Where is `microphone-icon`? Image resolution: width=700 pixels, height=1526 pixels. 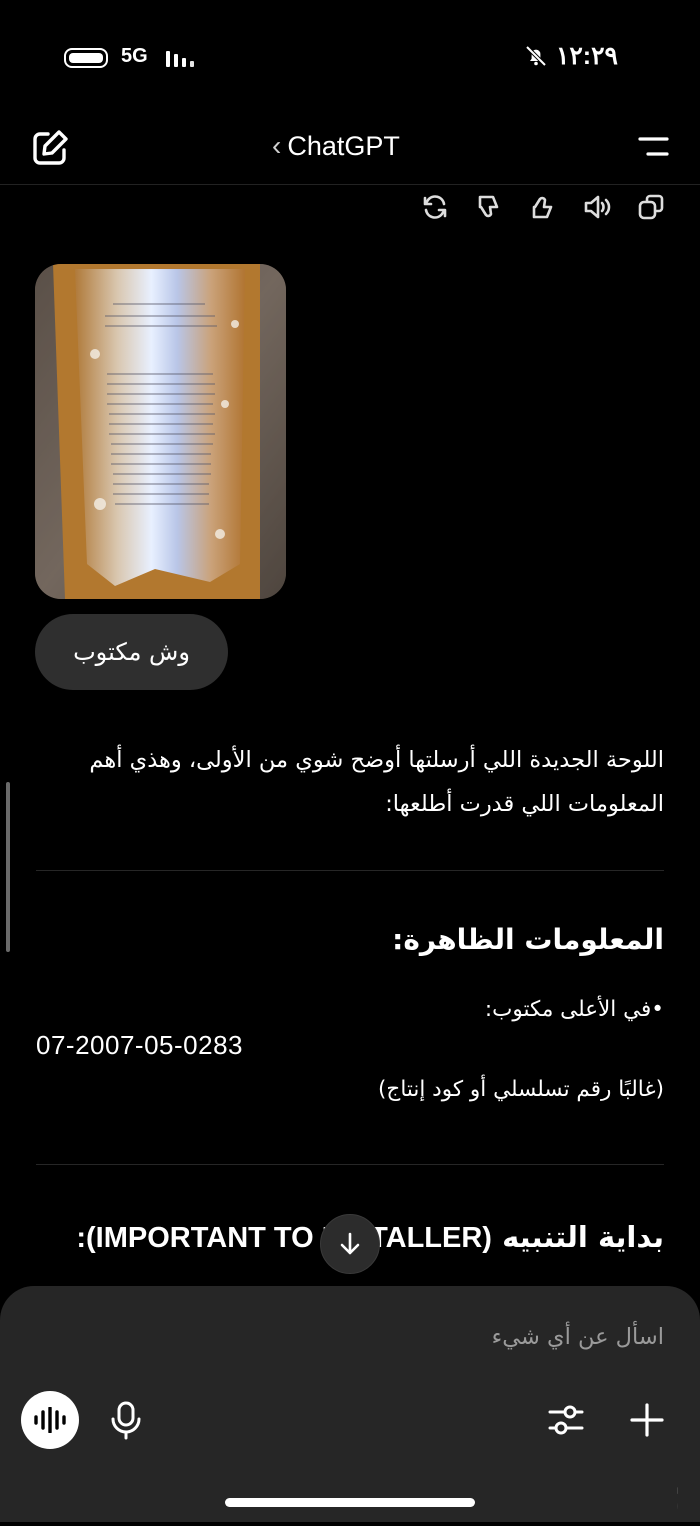 microphone-icon is located at coordinates (126, 1420).